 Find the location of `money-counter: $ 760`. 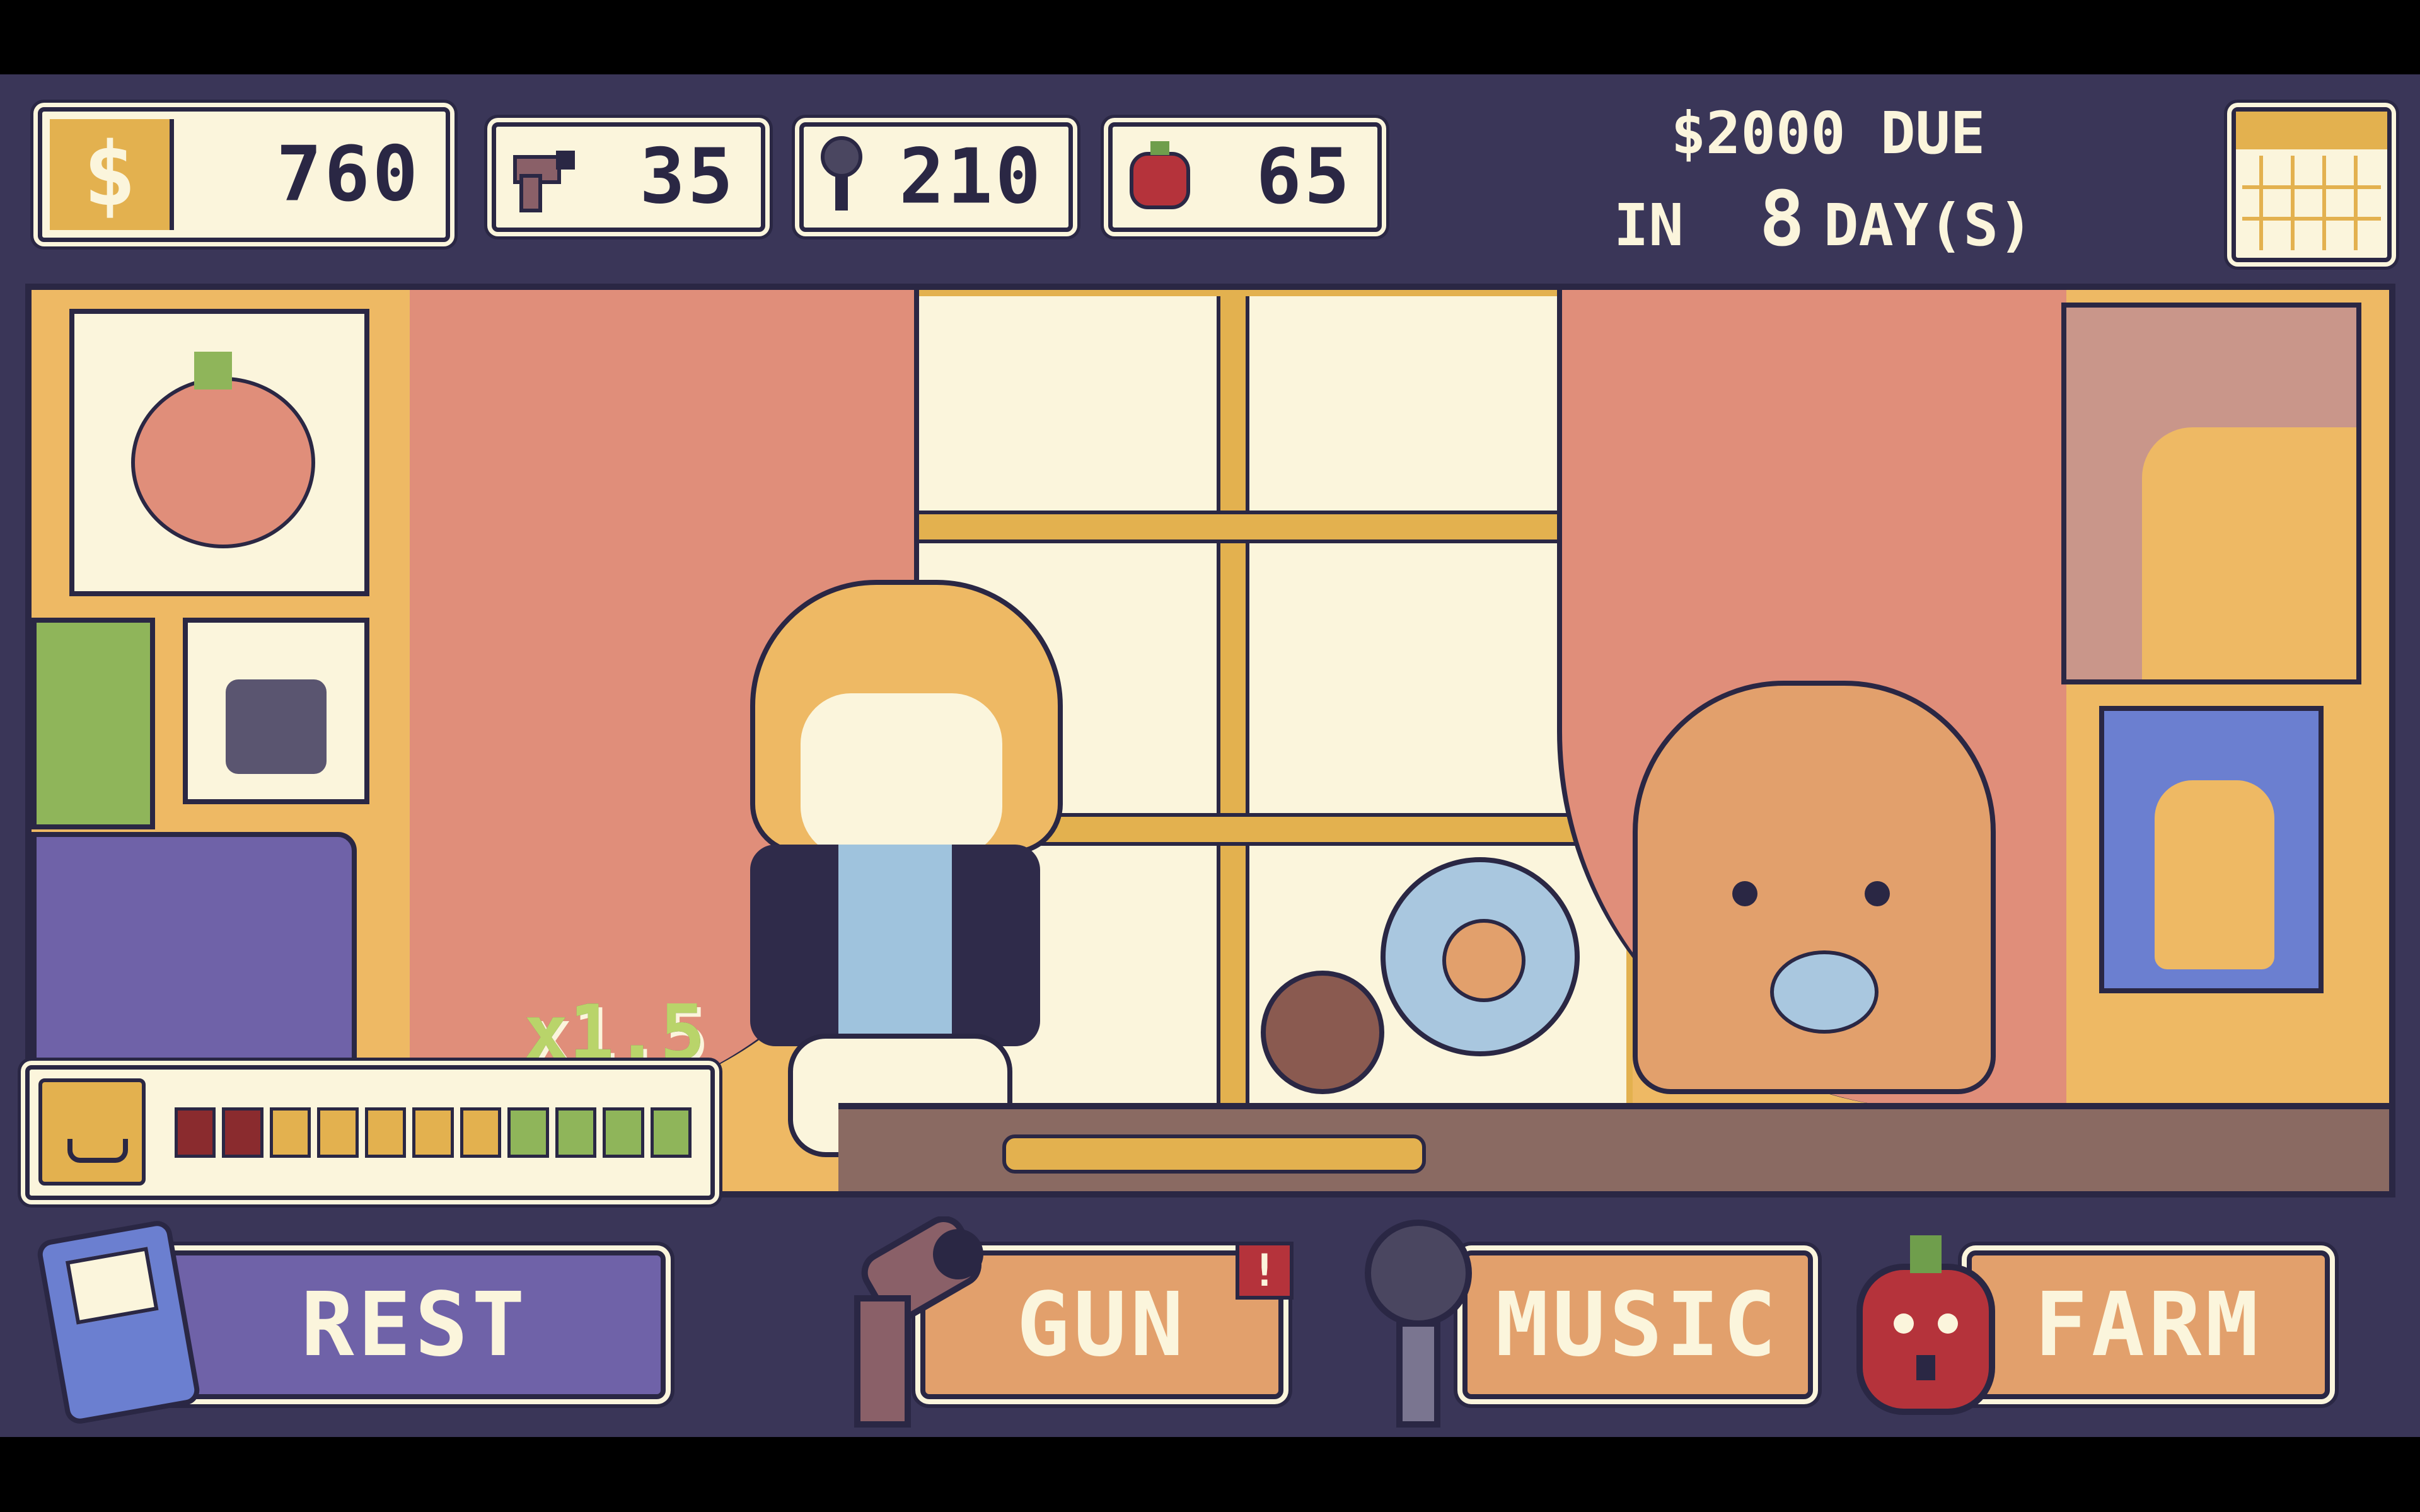

money-counter: $ 760 is located at coordinates (244, 174).